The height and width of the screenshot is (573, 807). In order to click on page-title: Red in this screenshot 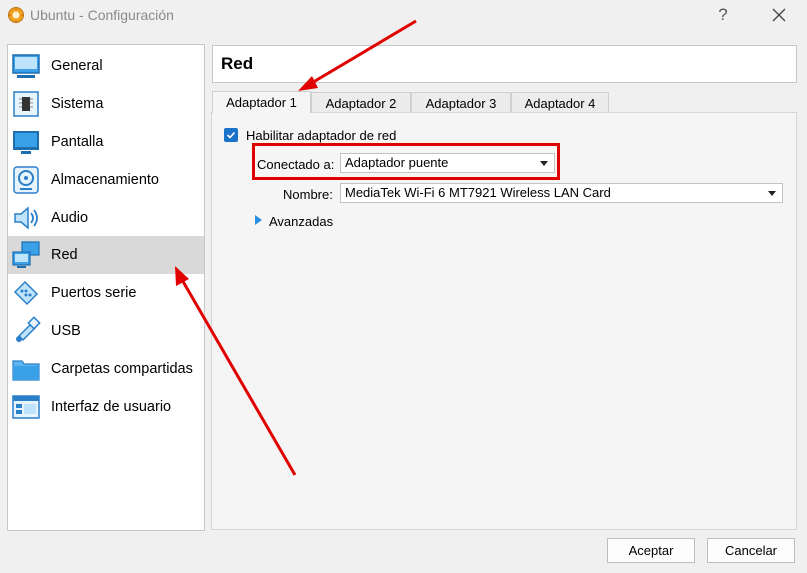, I will do `click(237, 63)`.